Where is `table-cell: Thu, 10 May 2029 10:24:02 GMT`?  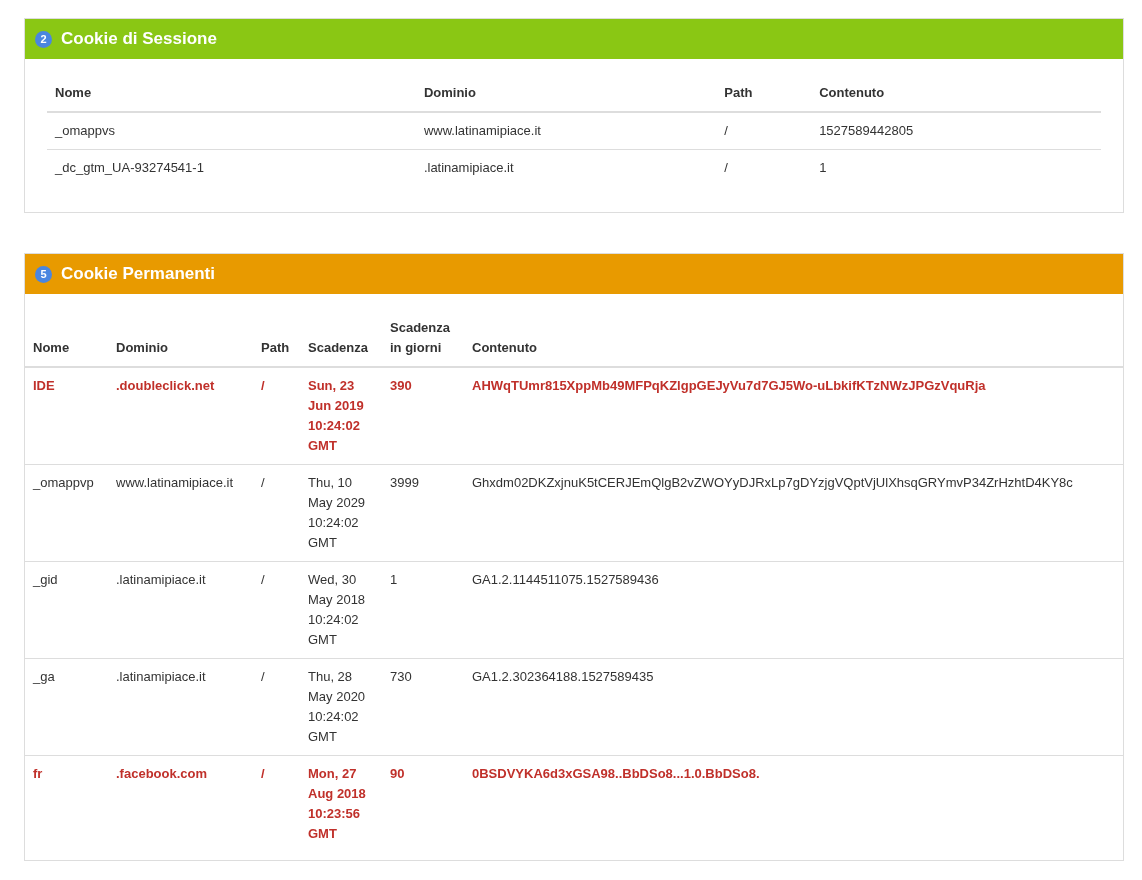 table-cell: Thu, 10 May 2029 10:24:02 GMT is located at coordinates (341, 513).